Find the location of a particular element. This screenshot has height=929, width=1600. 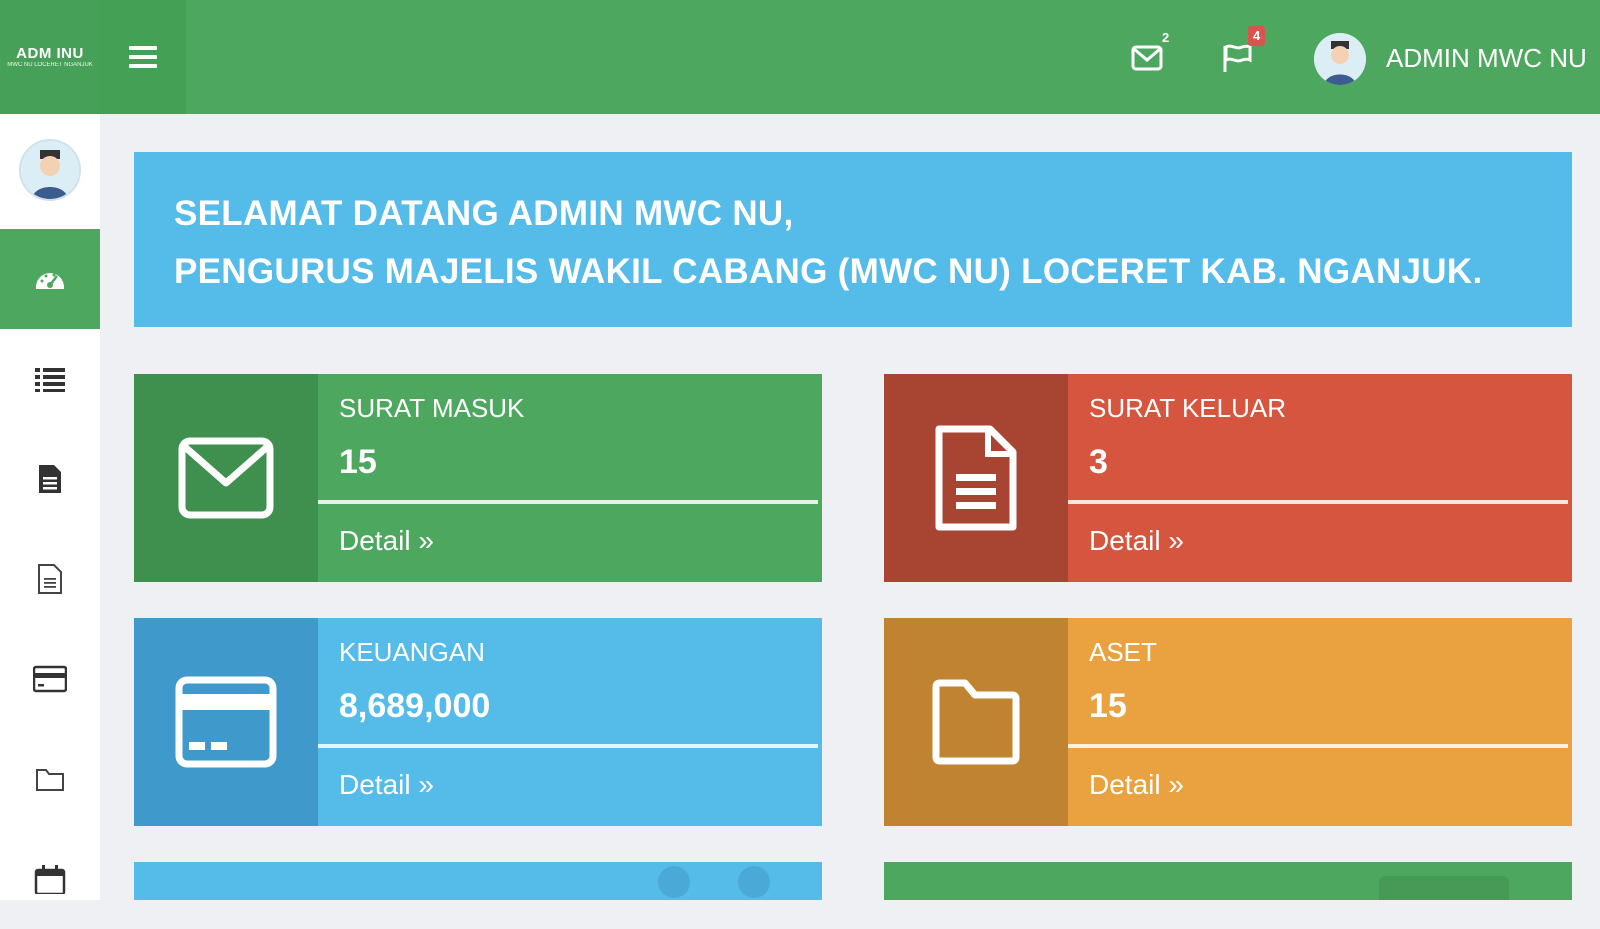

card-aset: ASET 15 Detail » is located at coordinates (1228, 722).